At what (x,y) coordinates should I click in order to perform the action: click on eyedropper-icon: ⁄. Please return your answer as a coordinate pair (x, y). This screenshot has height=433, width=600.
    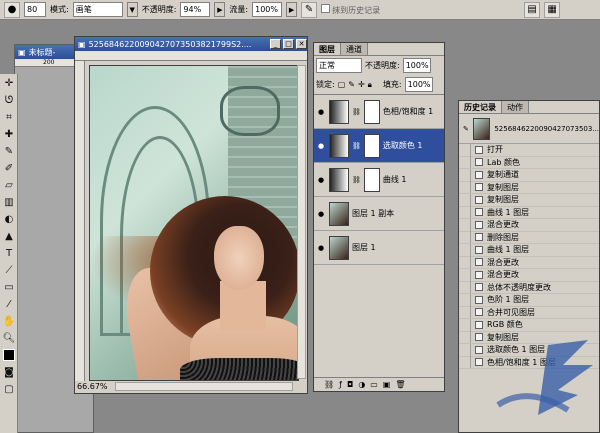
    Looking at the image, I should click on (9, 304).